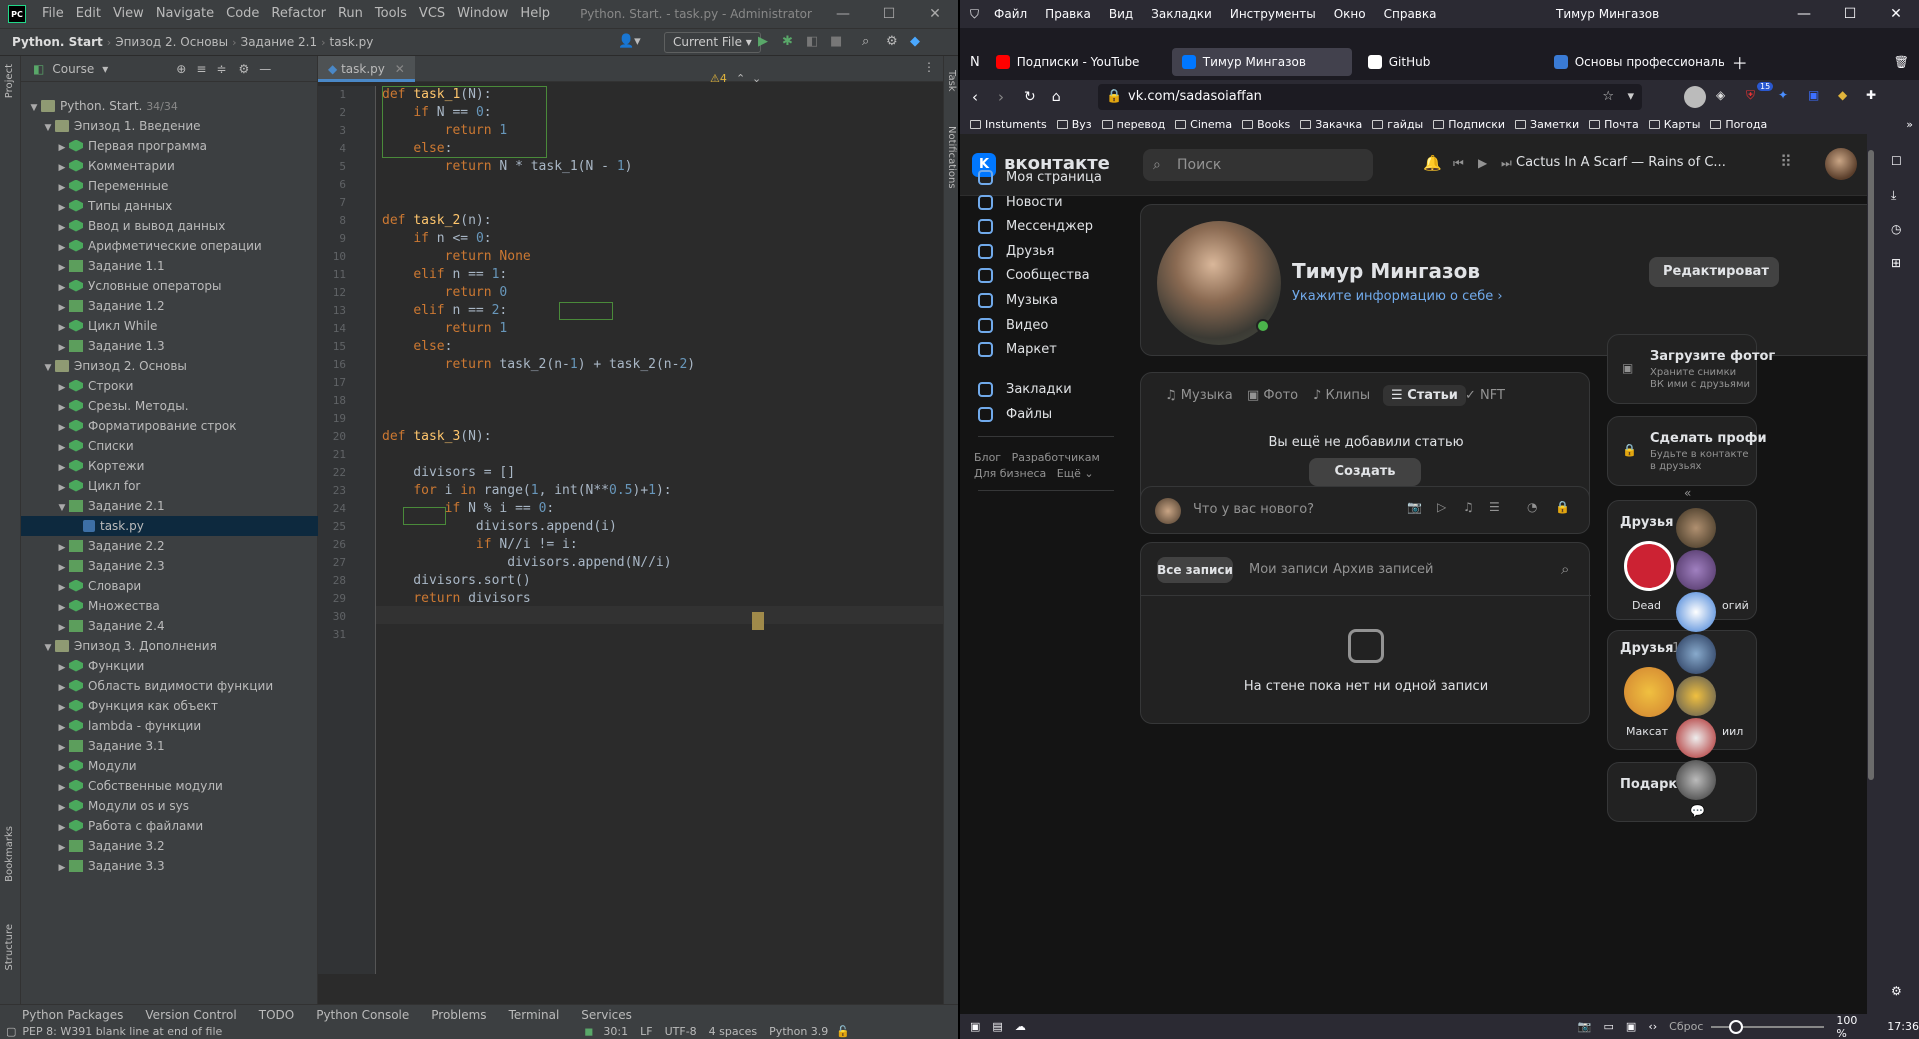 This screenshot has width=1919, height=1039. Describe the element at coordinates (1133, 124) in the screenshot. I see `bookmark-item: перевод` at that location.